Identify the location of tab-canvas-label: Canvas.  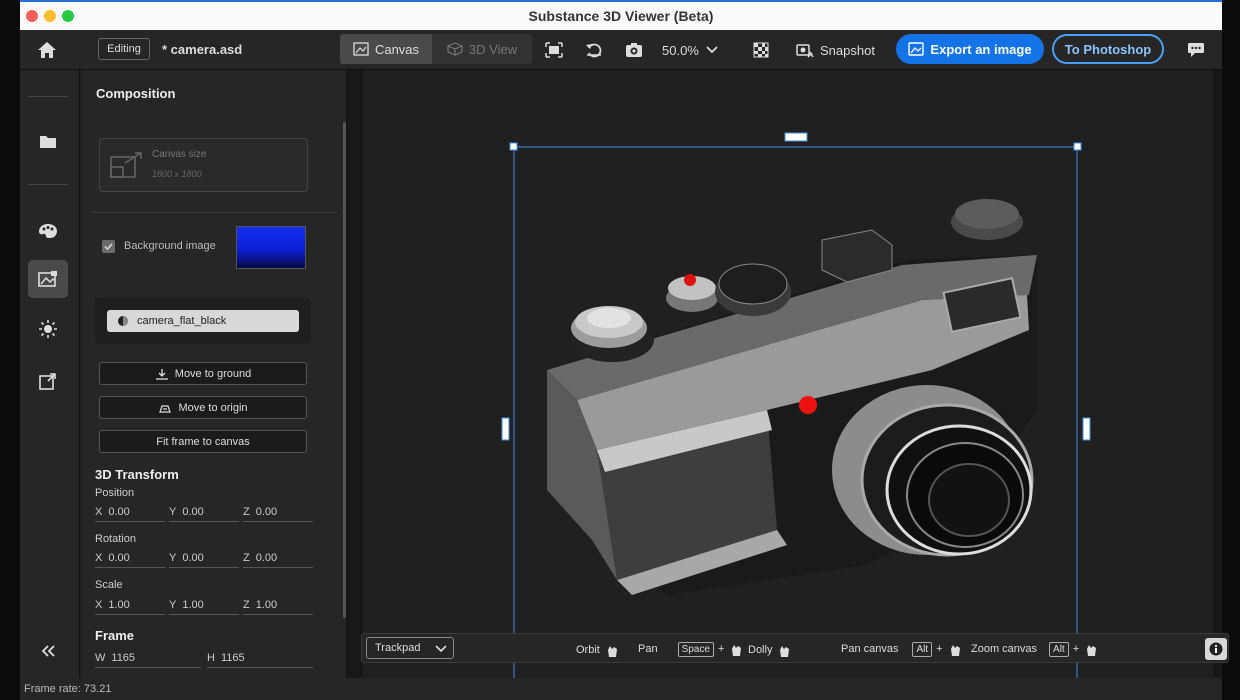
(397, 49).